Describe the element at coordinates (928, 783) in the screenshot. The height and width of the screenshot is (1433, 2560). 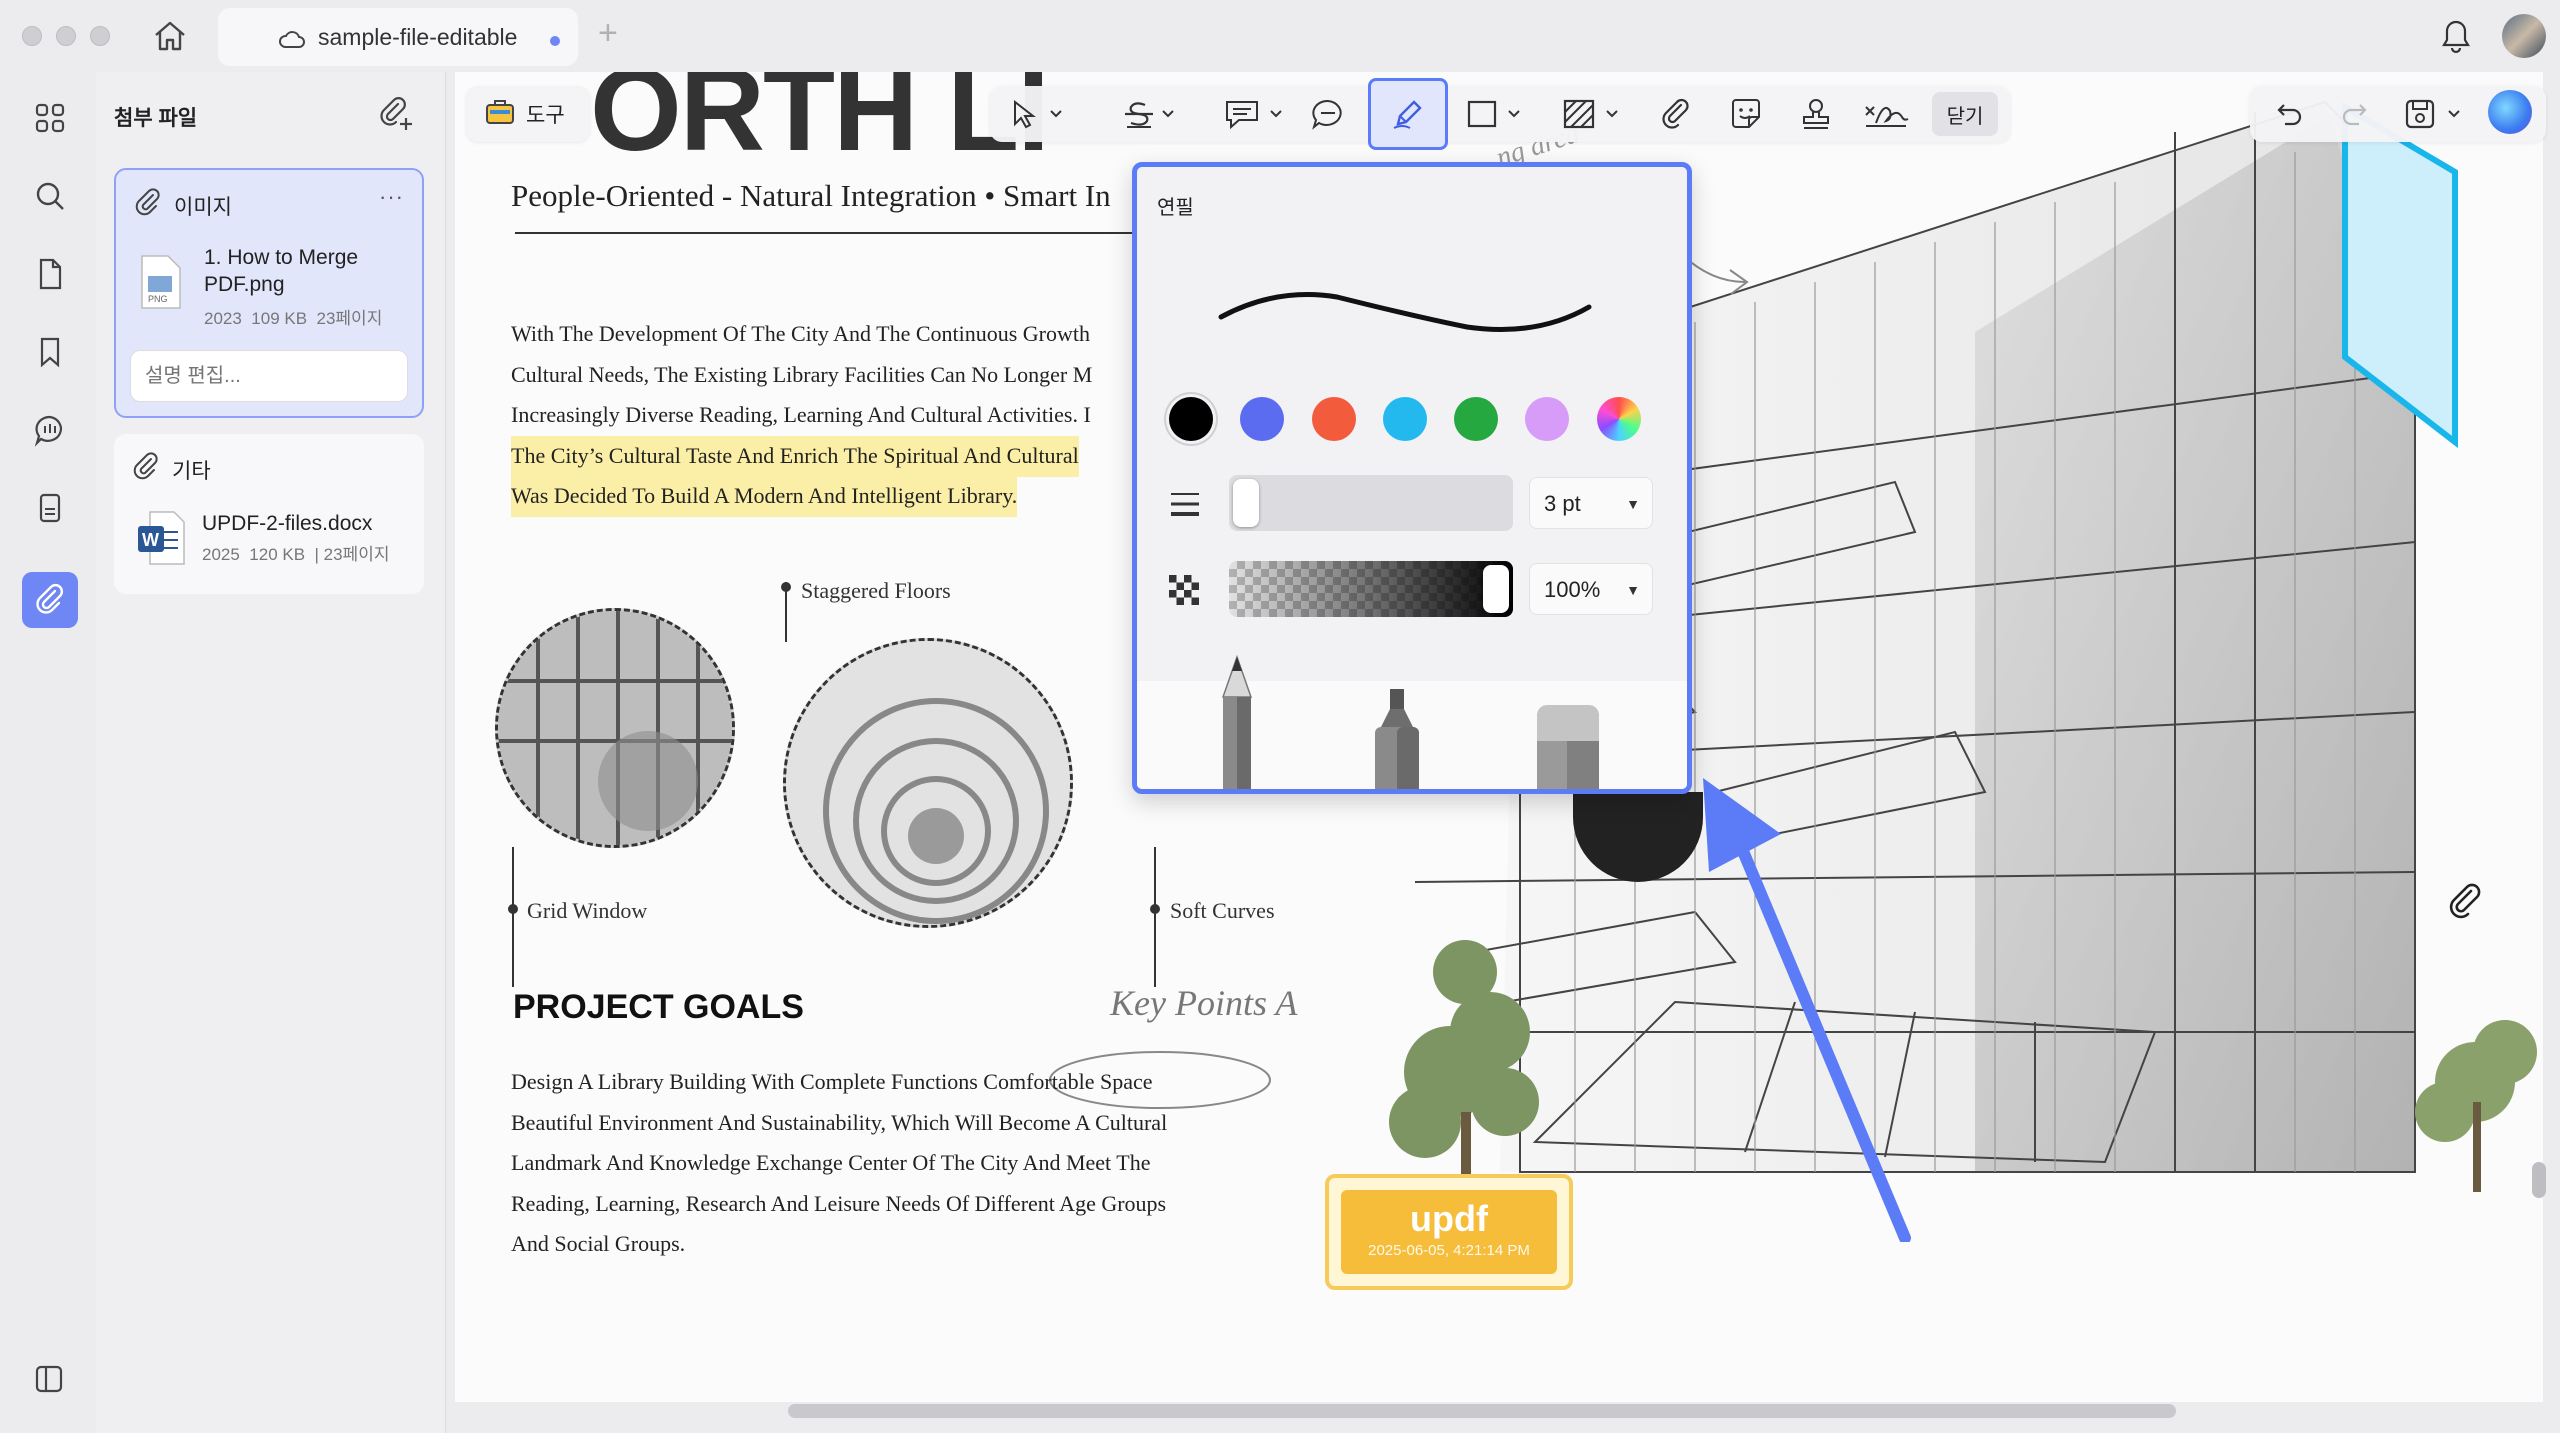
I see `staggered-floors-photo` at that location.